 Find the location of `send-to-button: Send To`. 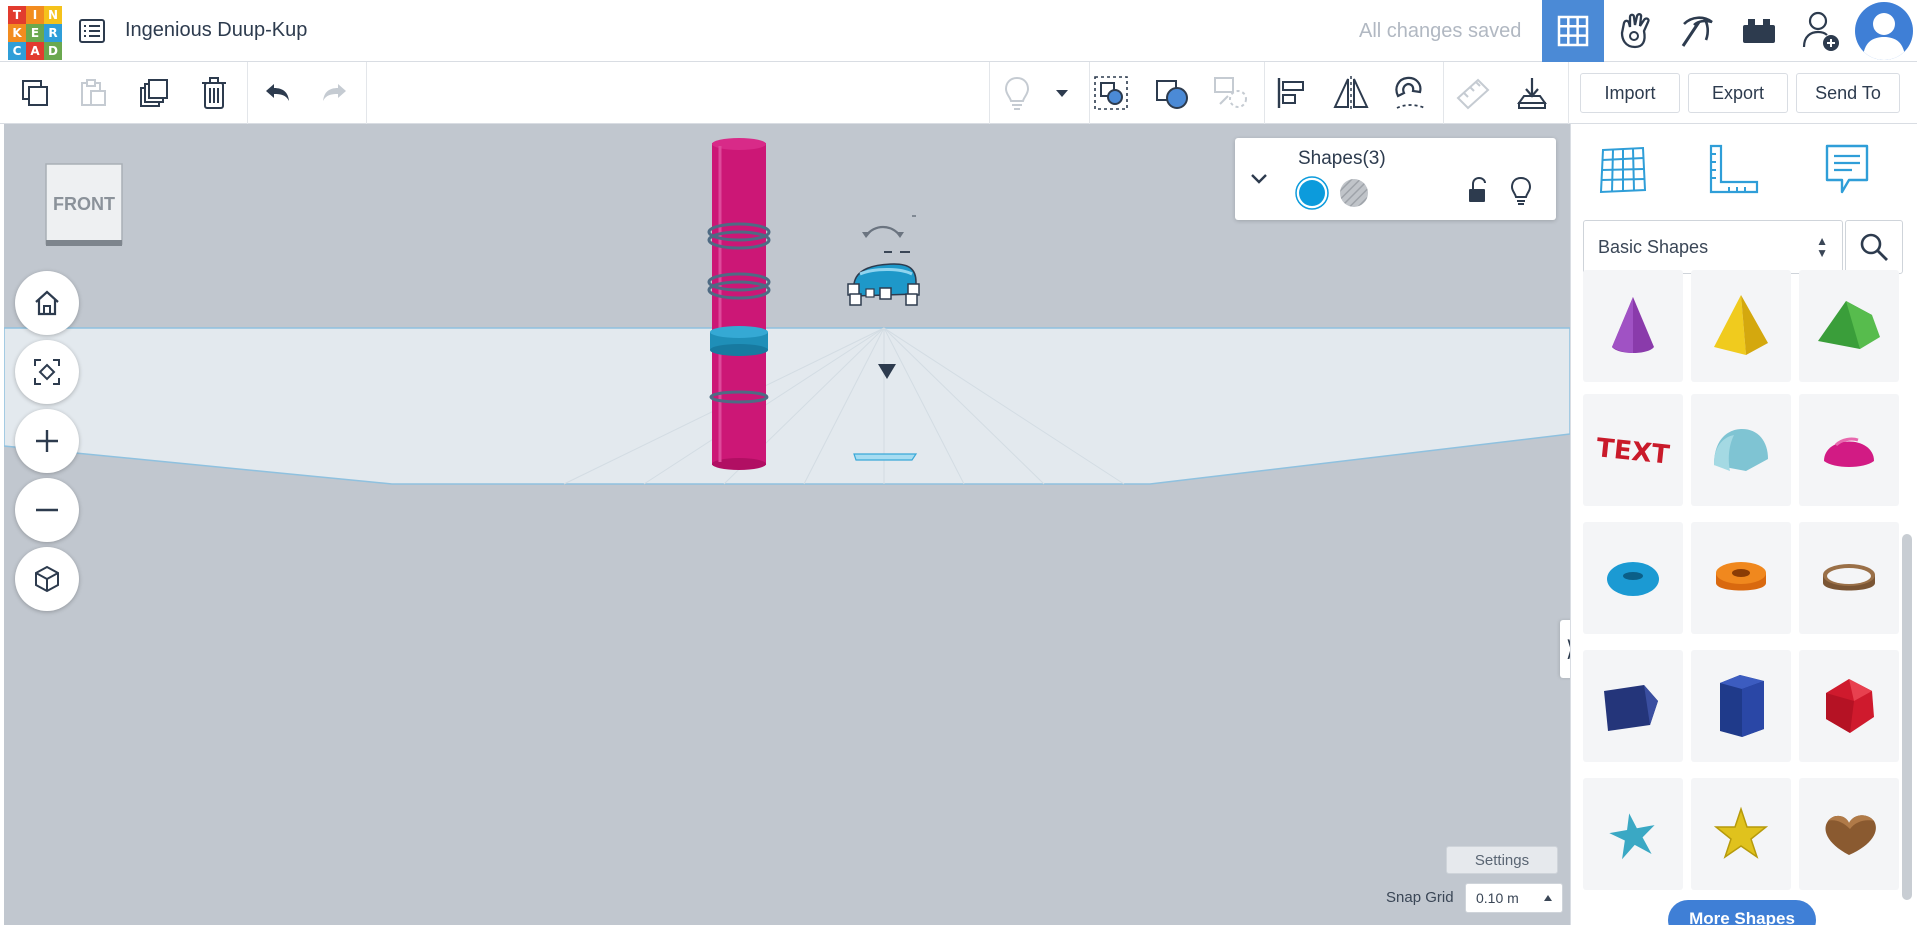

send-to-button: Send To is located at coordinates (1848, 93).